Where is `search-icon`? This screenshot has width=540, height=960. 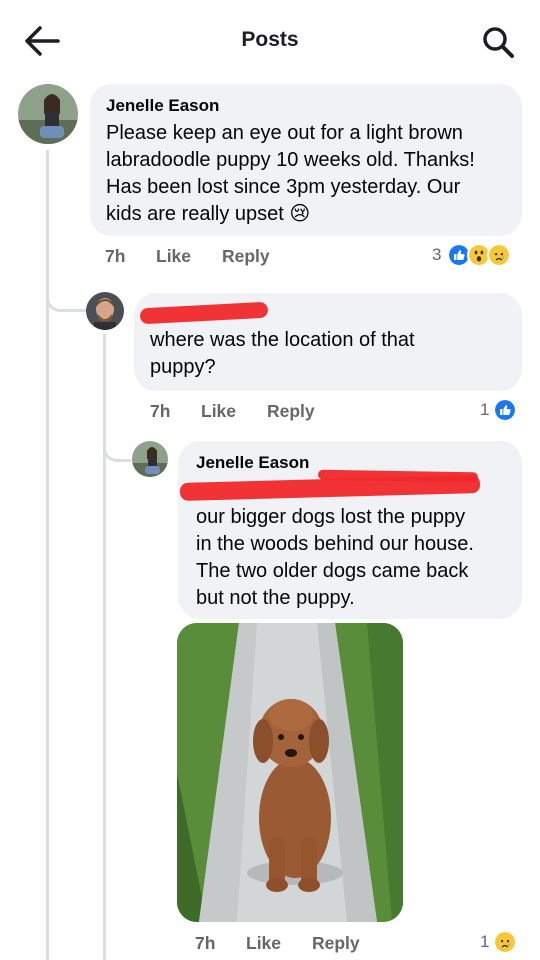 search-icon is located at coordinates (498, 42).